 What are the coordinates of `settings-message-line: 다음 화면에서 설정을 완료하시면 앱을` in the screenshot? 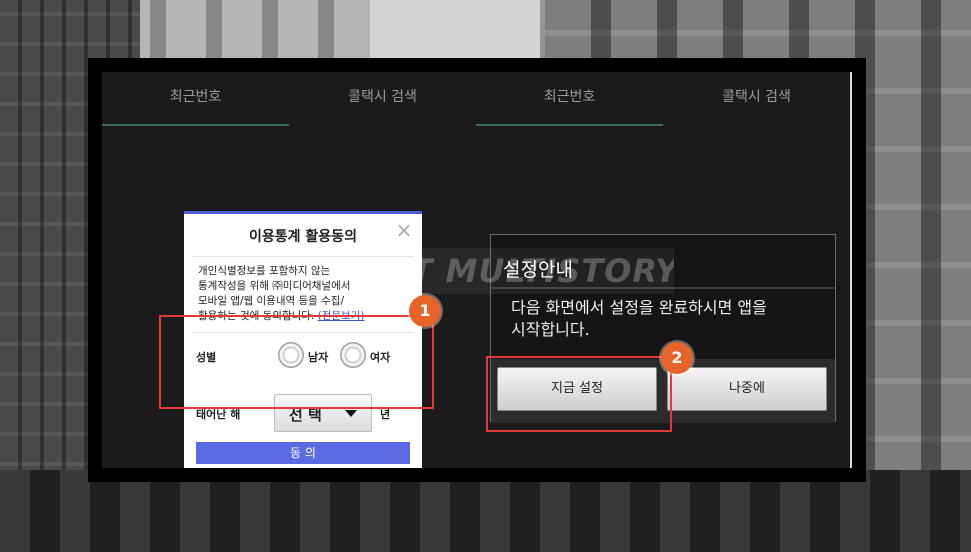 It's located at (639, 307).